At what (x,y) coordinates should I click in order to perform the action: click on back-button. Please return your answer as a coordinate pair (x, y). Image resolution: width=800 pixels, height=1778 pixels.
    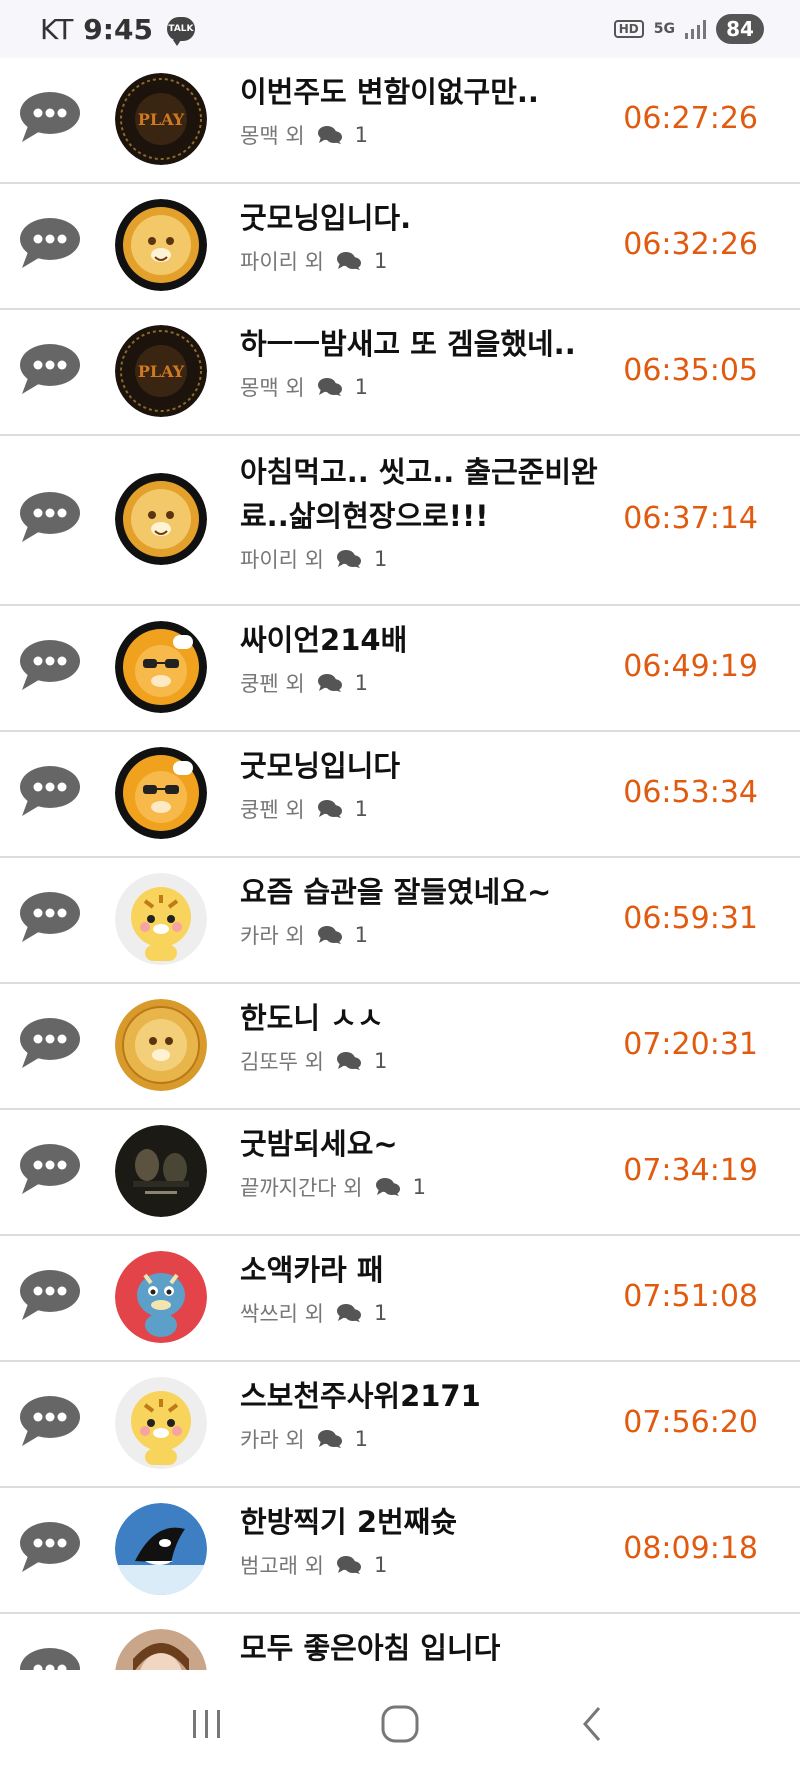
    Looking at the image, I should click on (593, 1724).